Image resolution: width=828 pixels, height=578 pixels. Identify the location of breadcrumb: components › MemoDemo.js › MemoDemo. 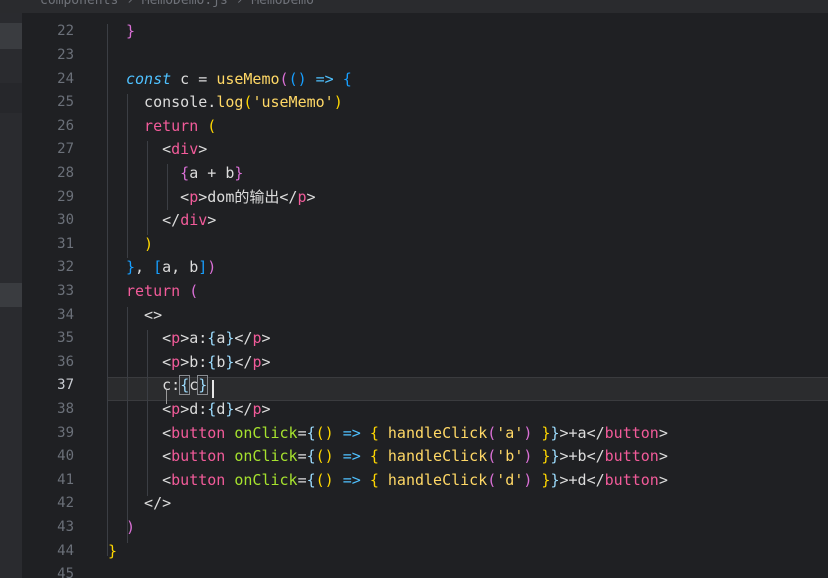
(177, 4).